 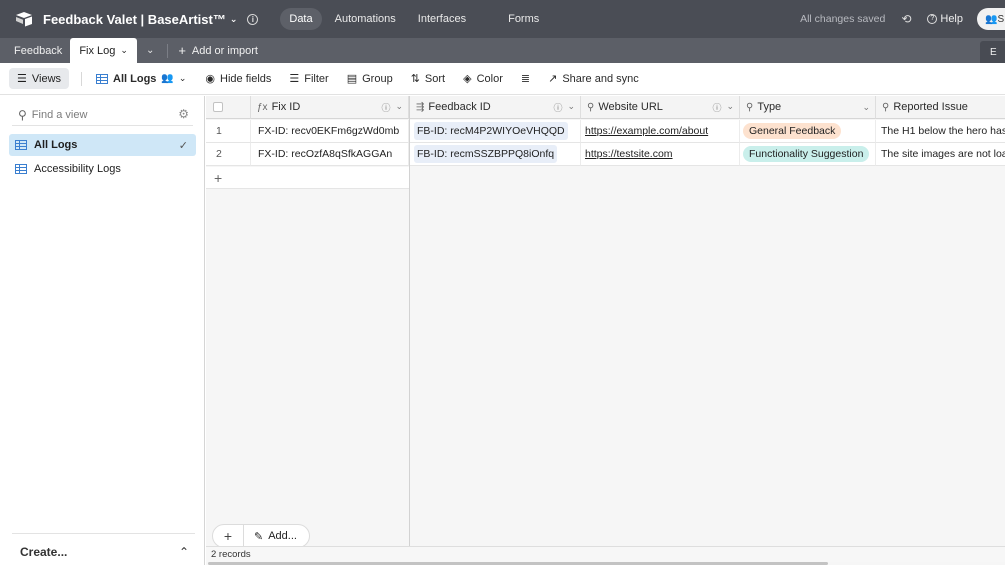 I want to click on linked-record-chip: FB-ID: recmSSZBPPQ8iOnfq, so click(x=486, y=154).